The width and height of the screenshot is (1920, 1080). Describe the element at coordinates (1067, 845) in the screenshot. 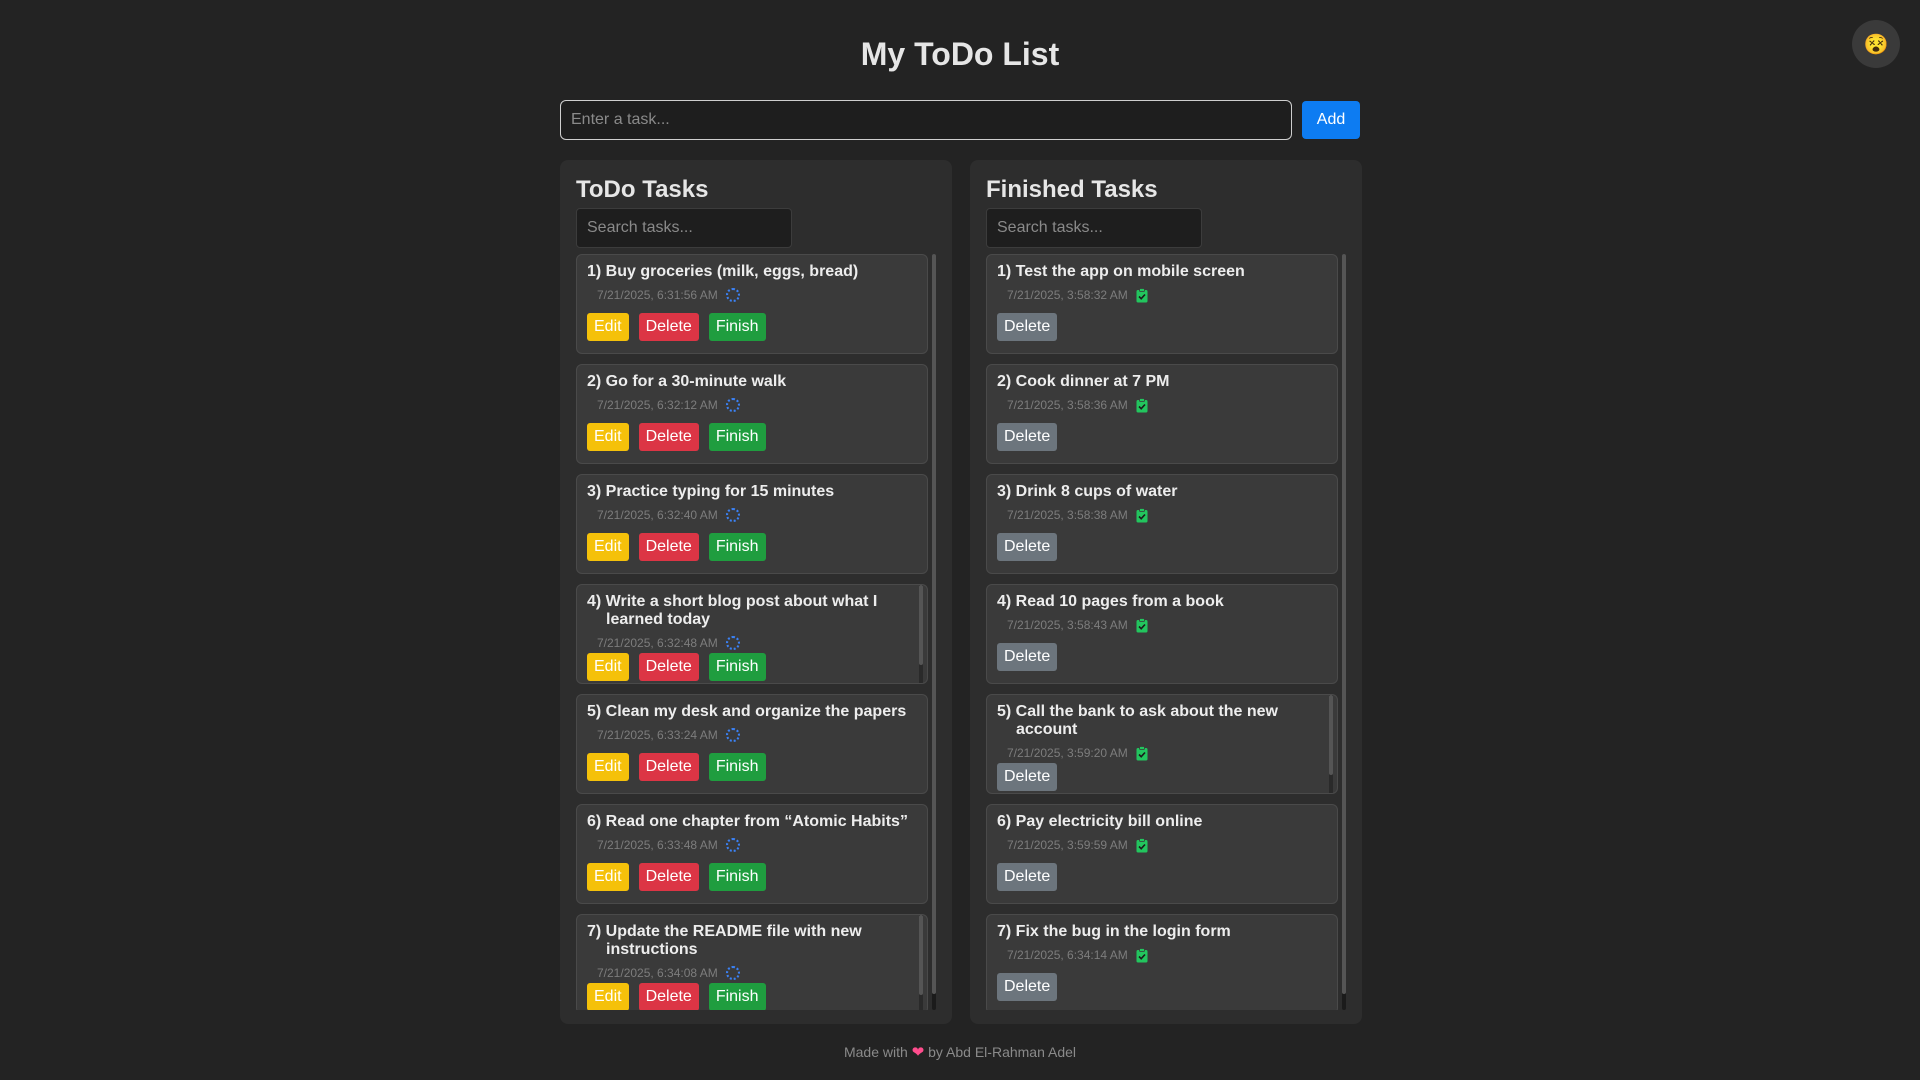

I see `task-timestamp: 7/21/2025, 3:59:59 AM` at that location.